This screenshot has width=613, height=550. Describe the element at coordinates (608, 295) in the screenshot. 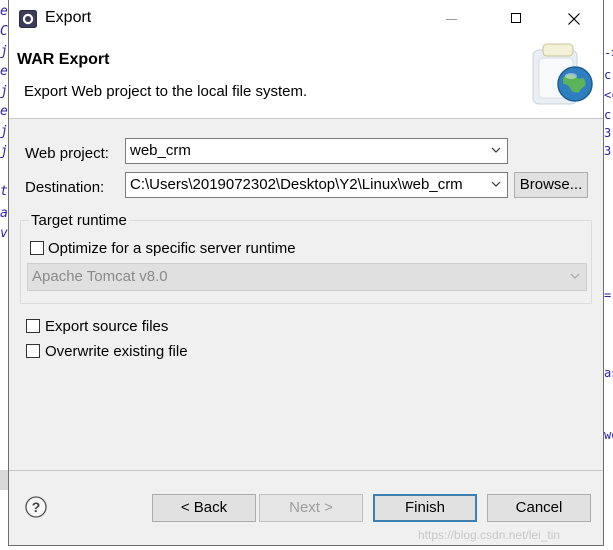

I see `editor-glyph: =` at that location.